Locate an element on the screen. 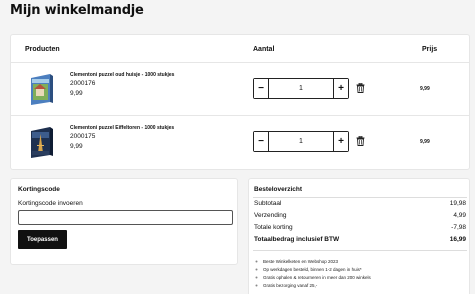 This screenshot has height=294, width=475. product-sku: 2000176 is located at coordinates (83, 83).